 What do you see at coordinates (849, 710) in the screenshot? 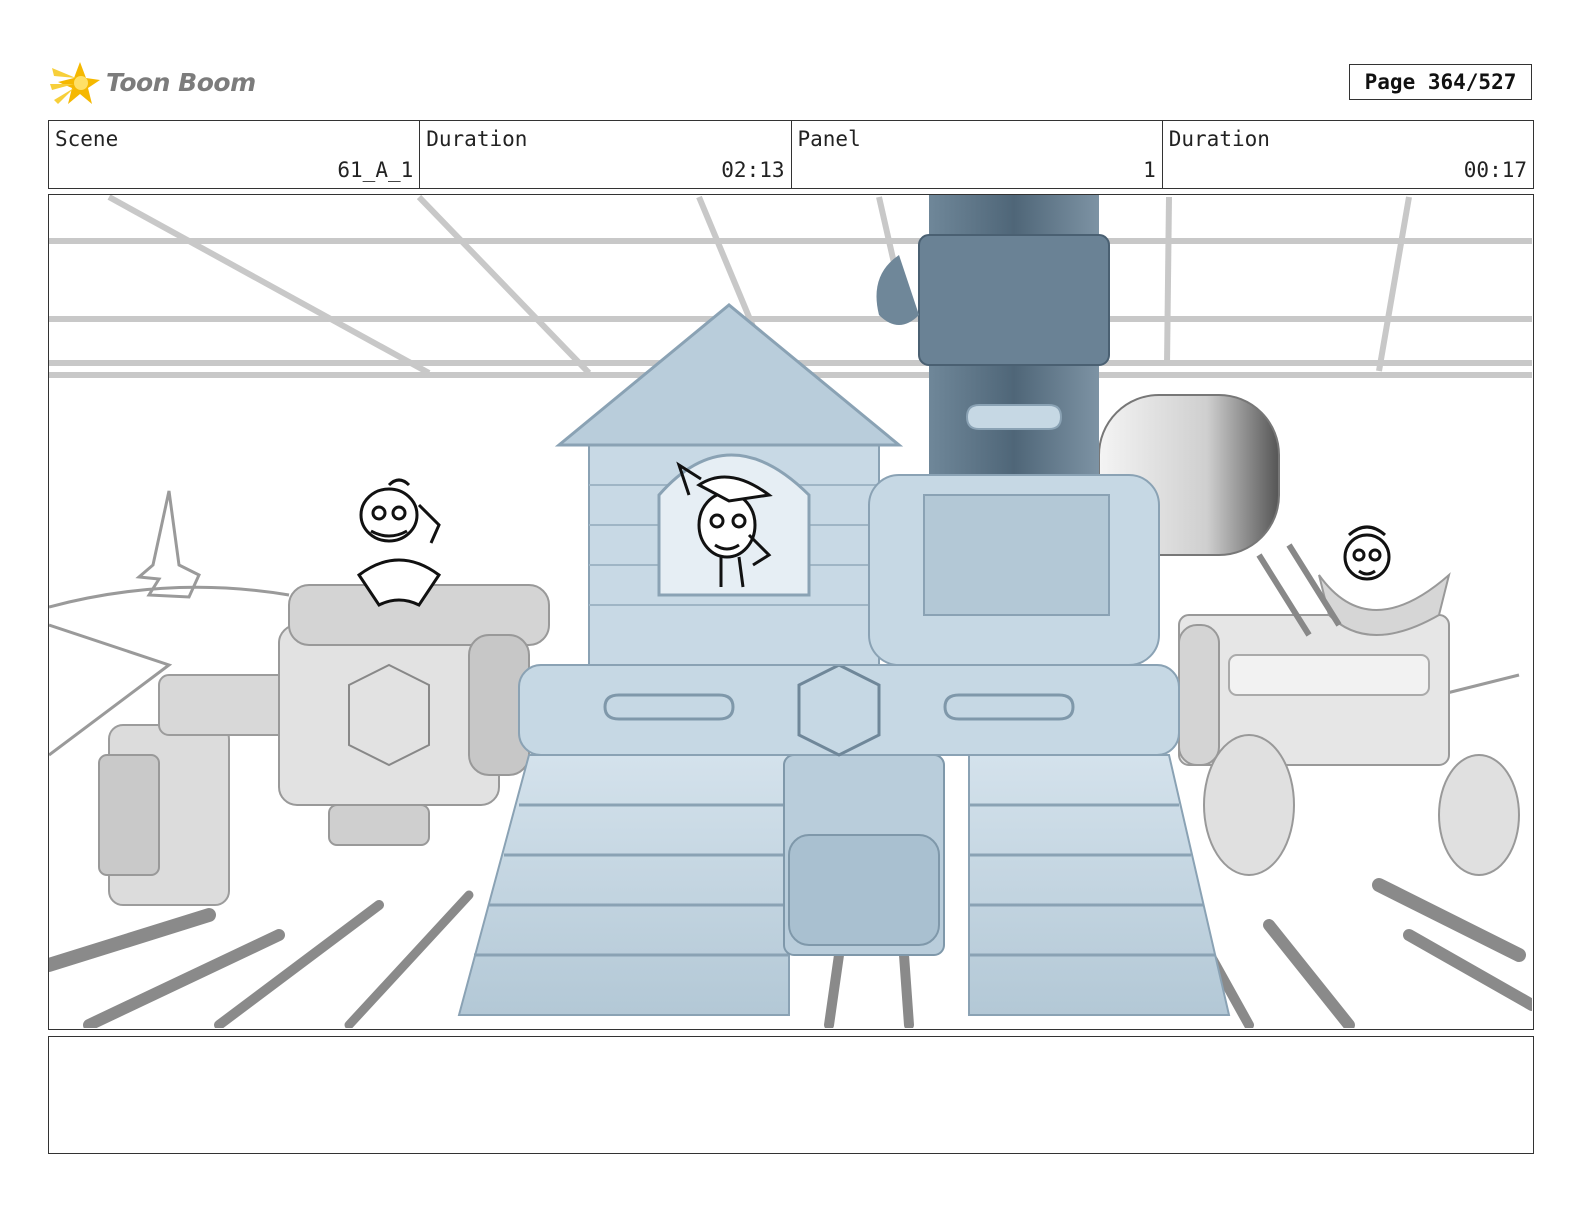
I see `center-vehicle-crossbeam` at bounding box center [849, 710].